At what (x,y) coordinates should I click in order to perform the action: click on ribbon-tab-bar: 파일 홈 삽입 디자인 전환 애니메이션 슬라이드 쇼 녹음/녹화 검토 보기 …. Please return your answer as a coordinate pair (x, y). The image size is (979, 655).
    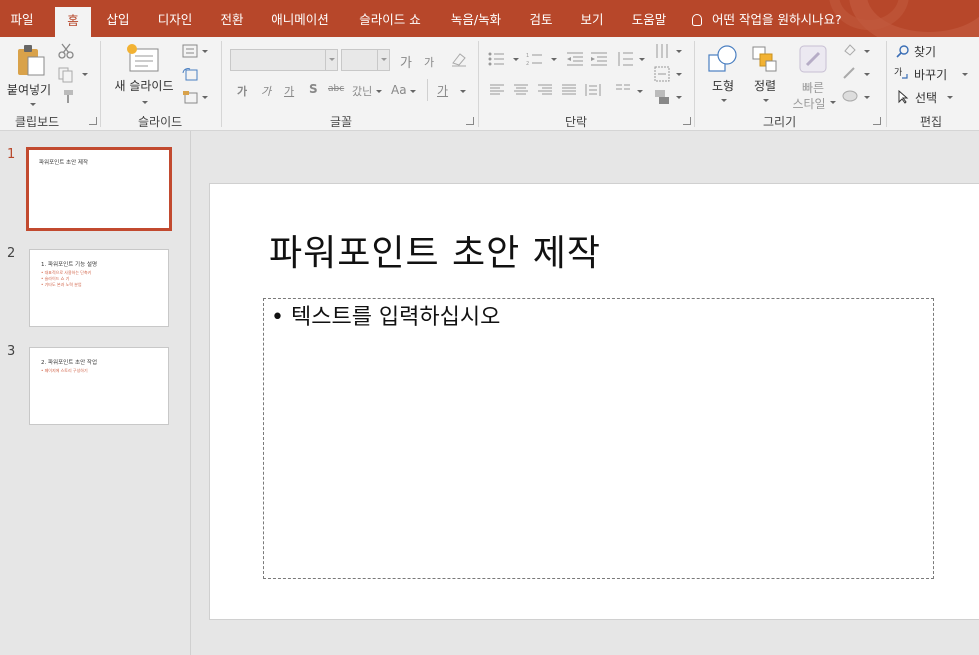
    Looking at the image, I should click on (489, 18).